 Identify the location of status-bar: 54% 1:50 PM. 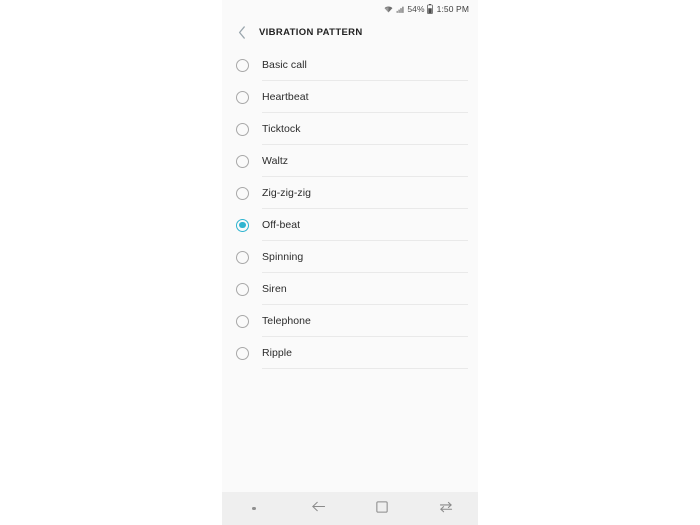
(350, 9).